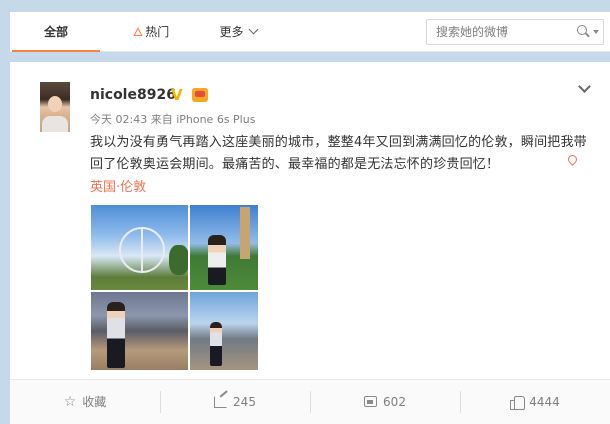 Image resolution: width=610 pixels, height=424 pixels. Describe the element at coordinates (224, 247) in the screenshot. I see `photo-big-ben` at that location.